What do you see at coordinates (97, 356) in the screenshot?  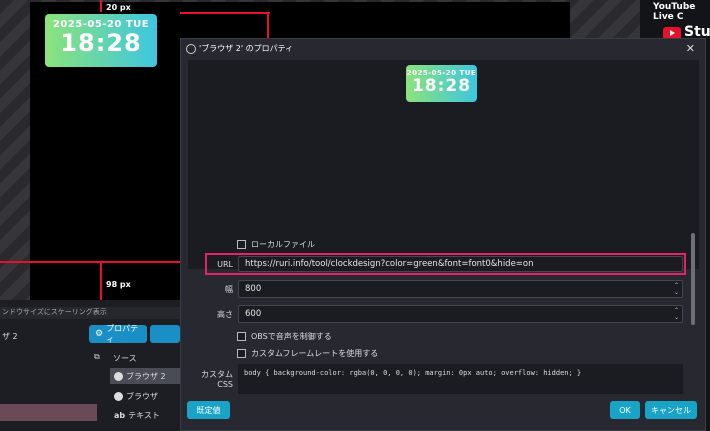 I see `sources-dock-icon: ⧉` at bounding box center [97, 356].